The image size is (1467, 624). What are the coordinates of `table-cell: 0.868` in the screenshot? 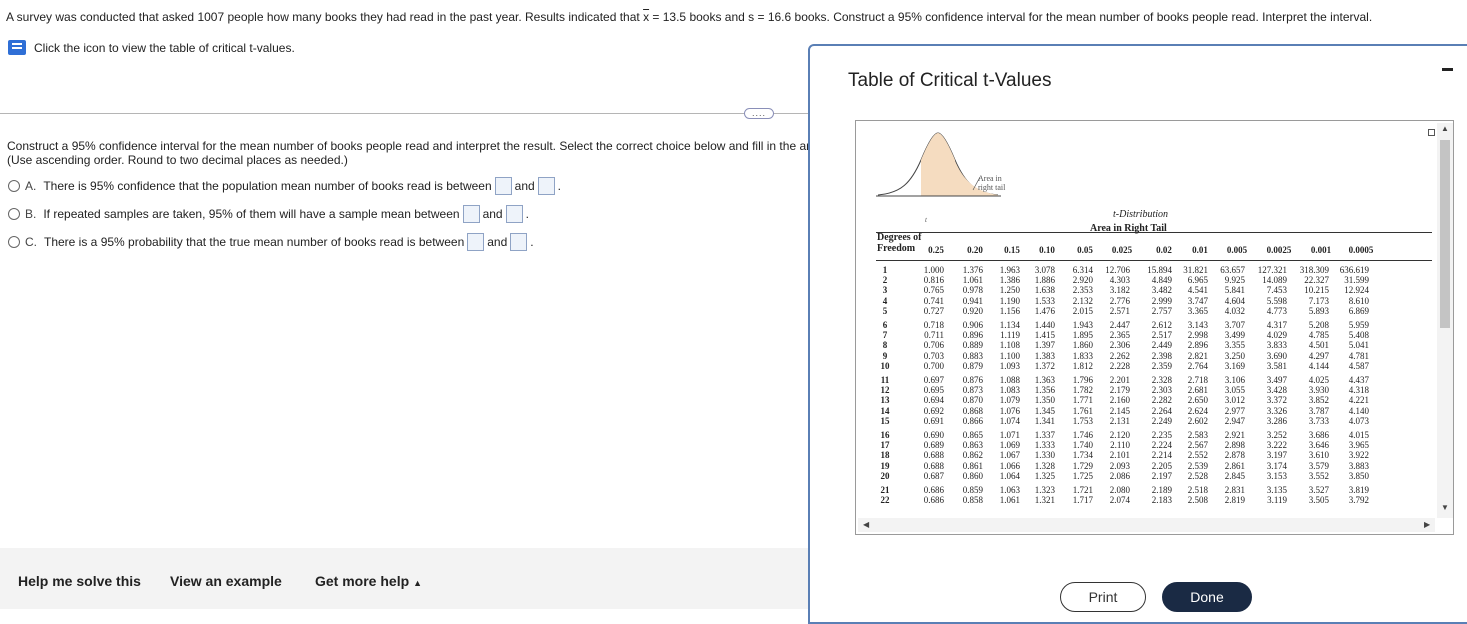 It's located at (972, 410).